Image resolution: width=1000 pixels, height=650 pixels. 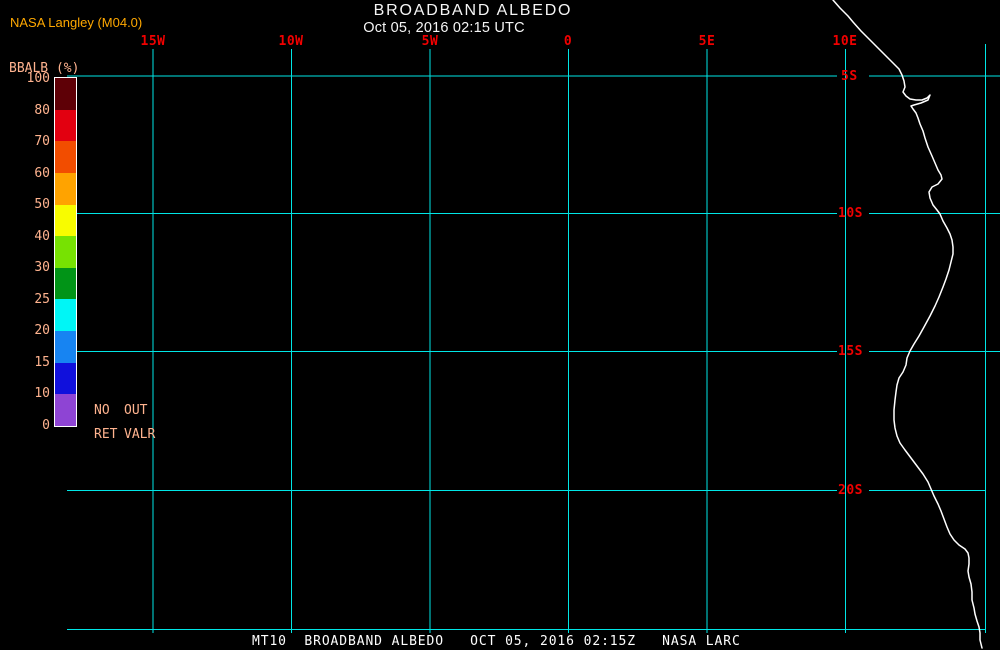 What do you see at coordinates (42, 267) in the screenshot?
I see `colorbar-tick-30: 30` at bounding box center [42, 267].